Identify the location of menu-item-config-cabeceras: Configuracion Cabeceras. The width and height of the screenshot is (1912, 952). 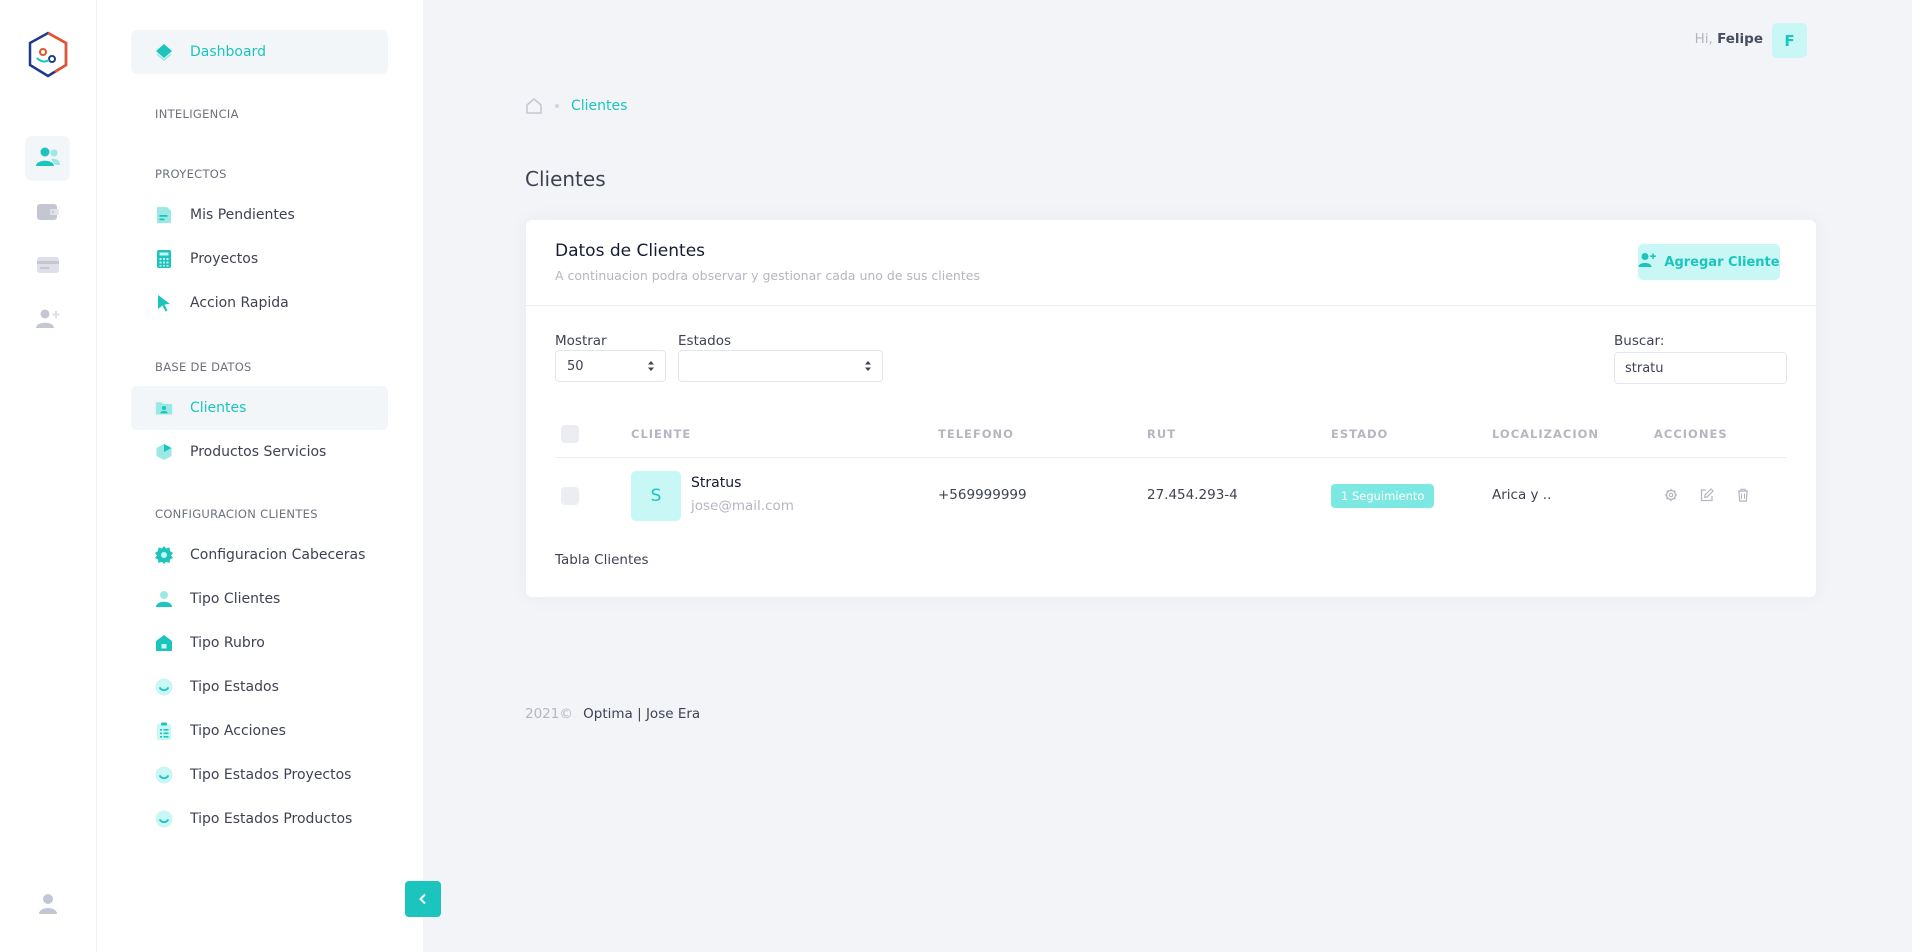
(259, 555).